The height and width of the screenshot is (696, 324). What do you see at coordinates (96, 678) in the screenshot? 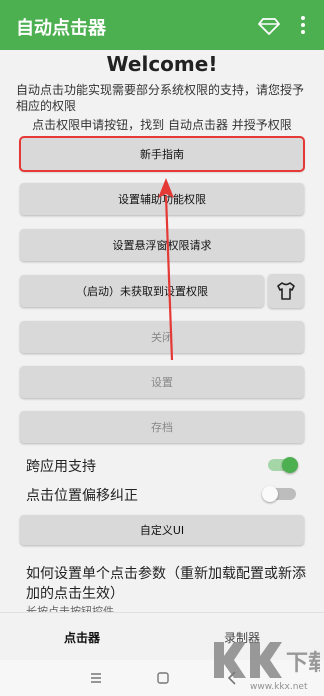
I see `menu-icon` at bounding box center [96, 678].